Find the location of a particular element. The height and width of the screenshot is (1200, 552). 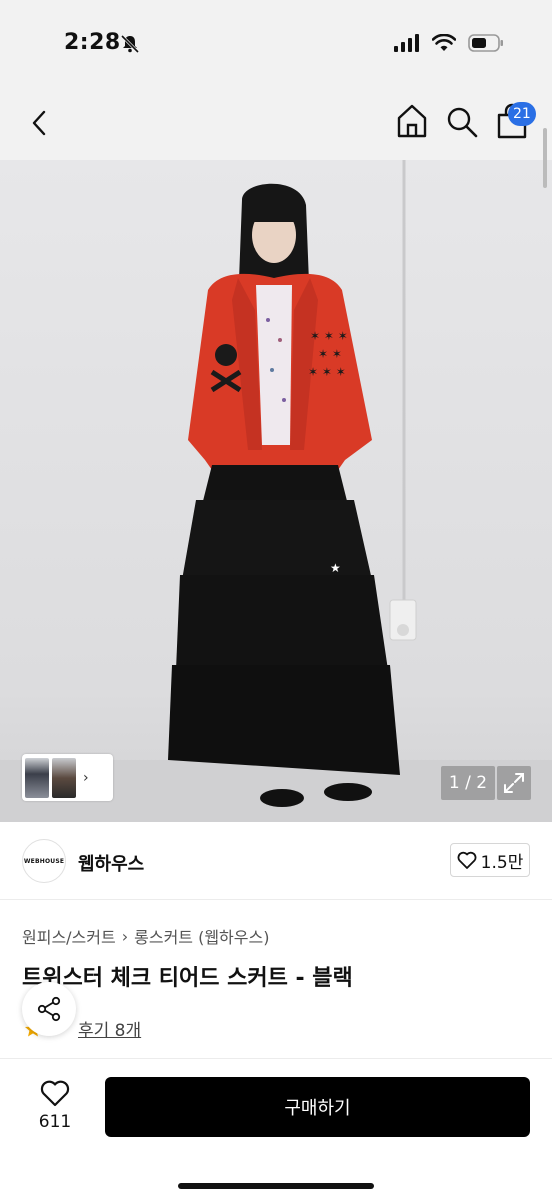

home-icon is located at coordinates (412, 121).